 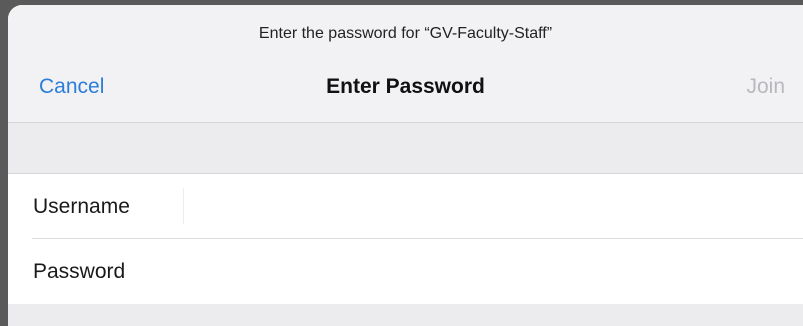 I want to click on password-label: Password, so click(x=79, y=271).